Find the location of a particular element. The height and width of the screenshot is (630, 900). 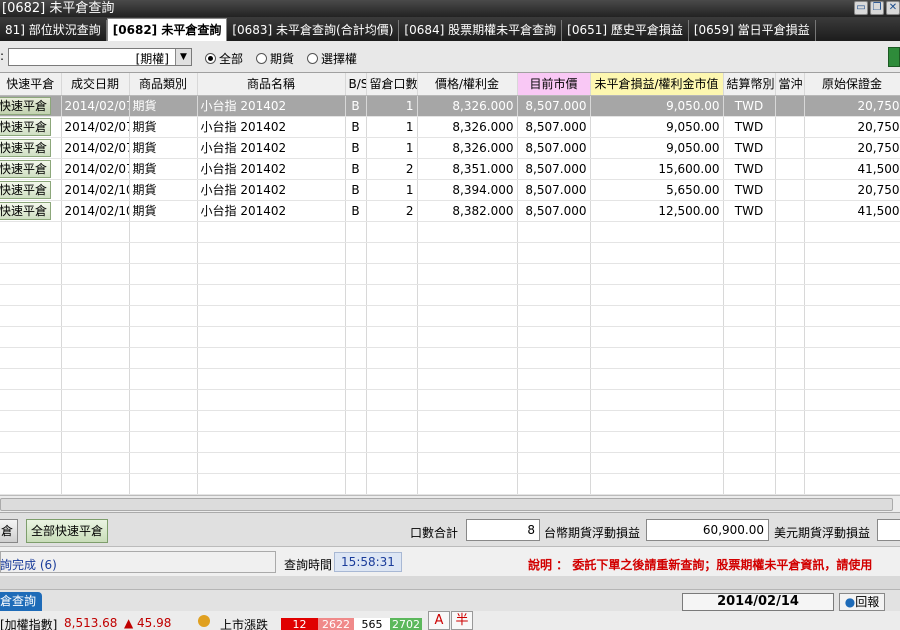

col-product-name: 商品名稱 is located at coordinates (271, 84).